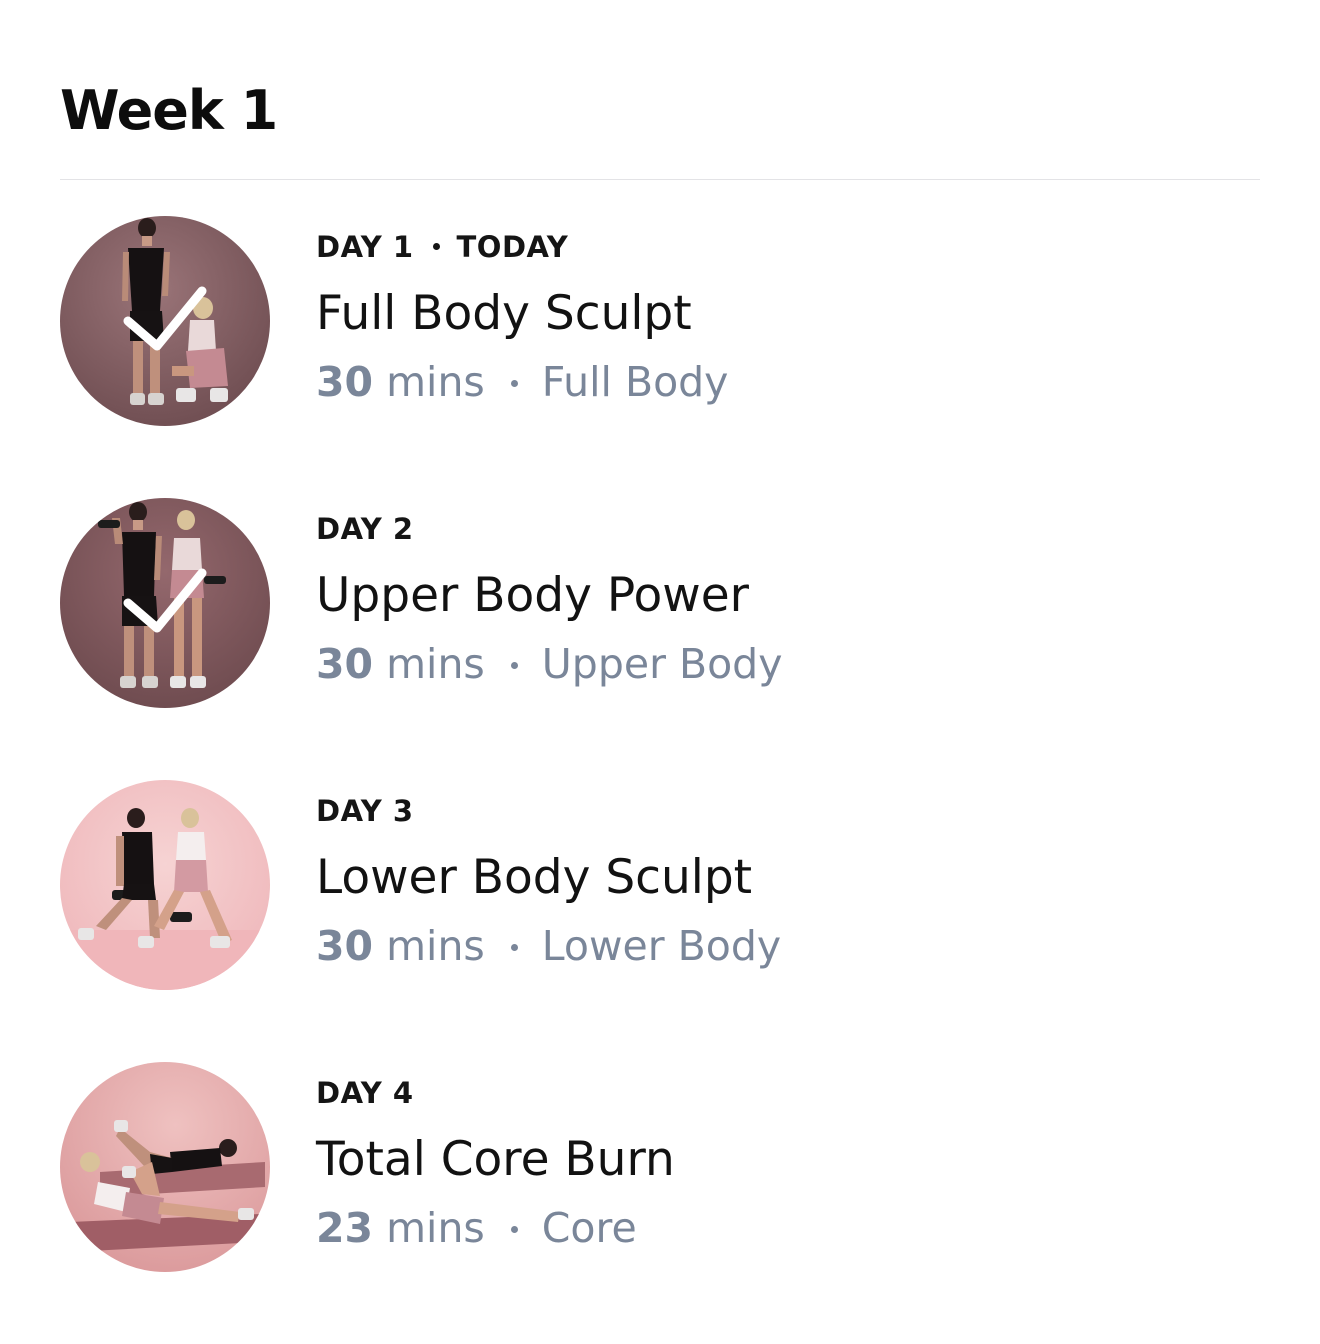  What do you see at coordinates (766, 1228) in the screenshot?
I see `workout-meta: 23 mins Core` at bounding box center [766, 1228].